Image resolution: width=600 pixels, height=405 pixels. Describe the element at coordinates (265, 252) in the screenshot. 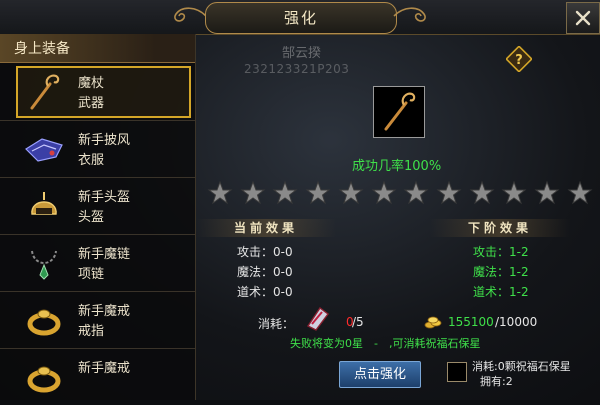

I see `current-attack: 攻击：0-0` at that location.